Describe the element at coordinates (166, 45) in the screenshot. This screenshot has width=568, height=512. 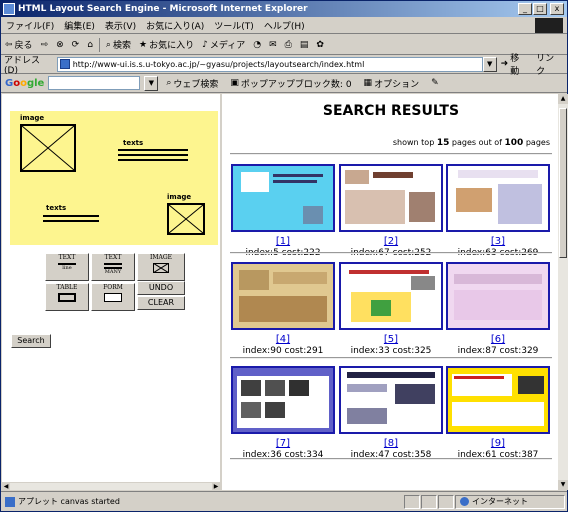
I see `favorites-button: ★ お気に入り` at that location.